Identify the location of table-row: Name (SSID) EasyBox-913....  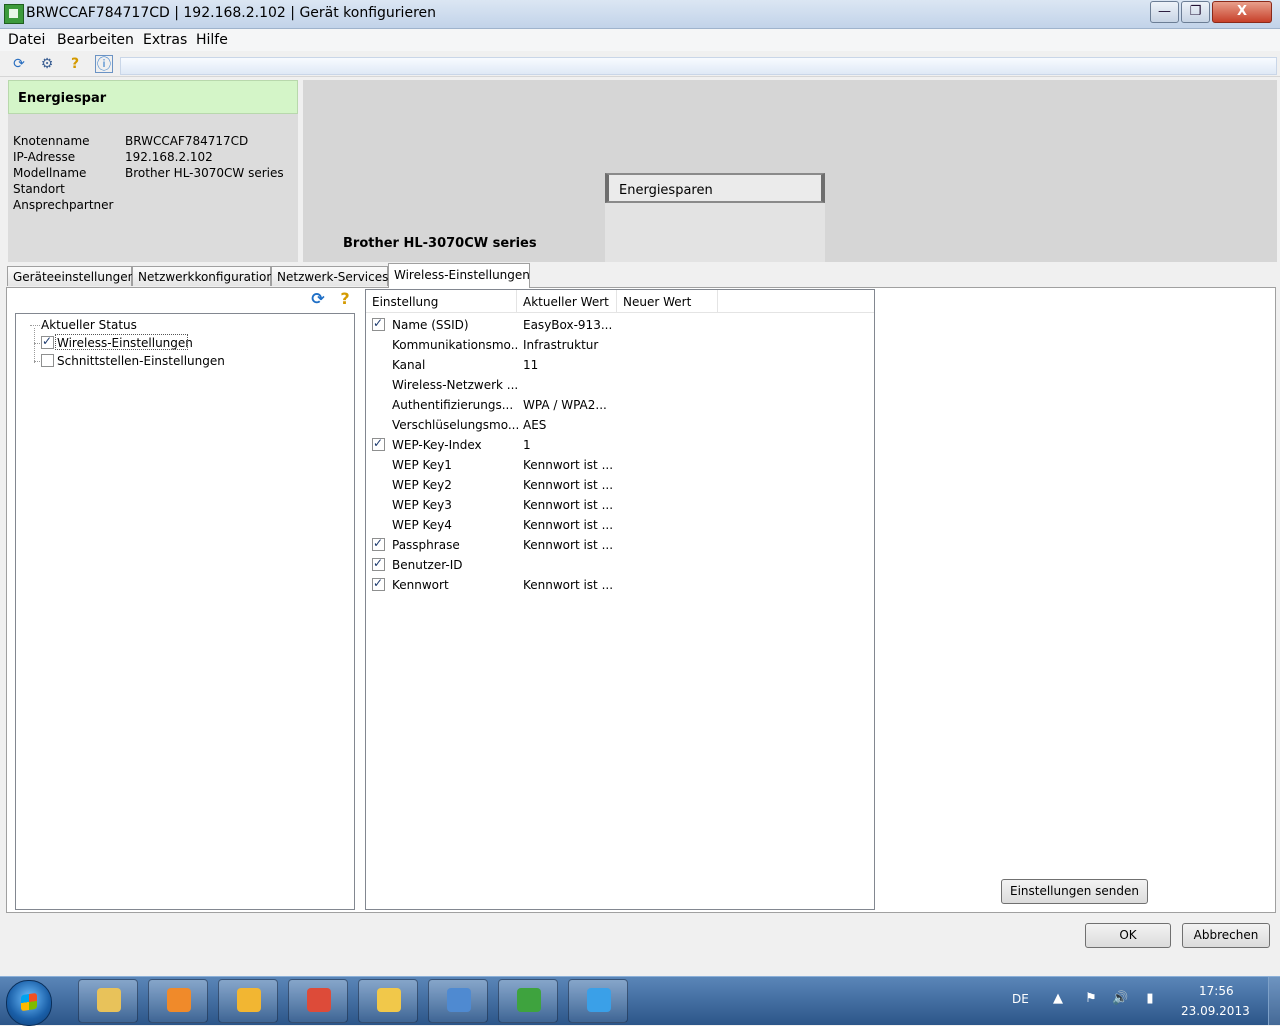
(620, 325).